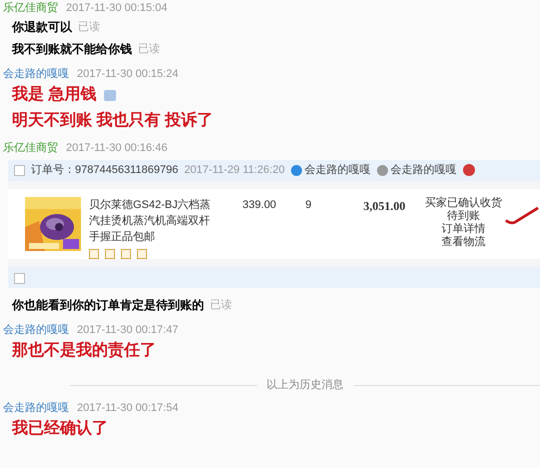 Image resolution: width=540 pixels, height=468 pixels. What do you see at coordinates (468, 170) in the screenshot?
I see `badge-icon` at bounding box center [468, 170].